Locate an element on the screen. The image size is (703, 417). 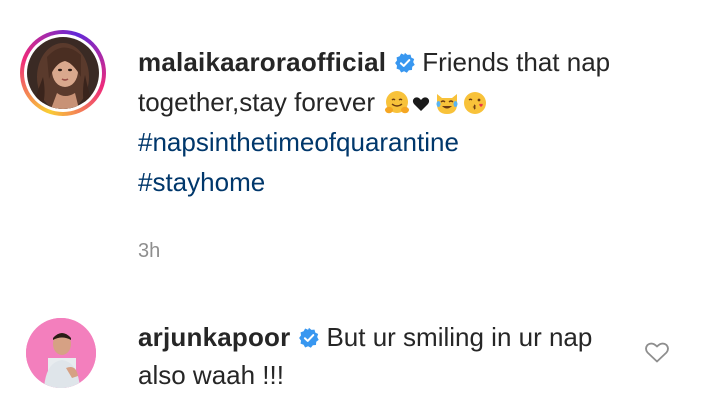
hashtag-link: #stayhome is located at coordinates (201, 182).